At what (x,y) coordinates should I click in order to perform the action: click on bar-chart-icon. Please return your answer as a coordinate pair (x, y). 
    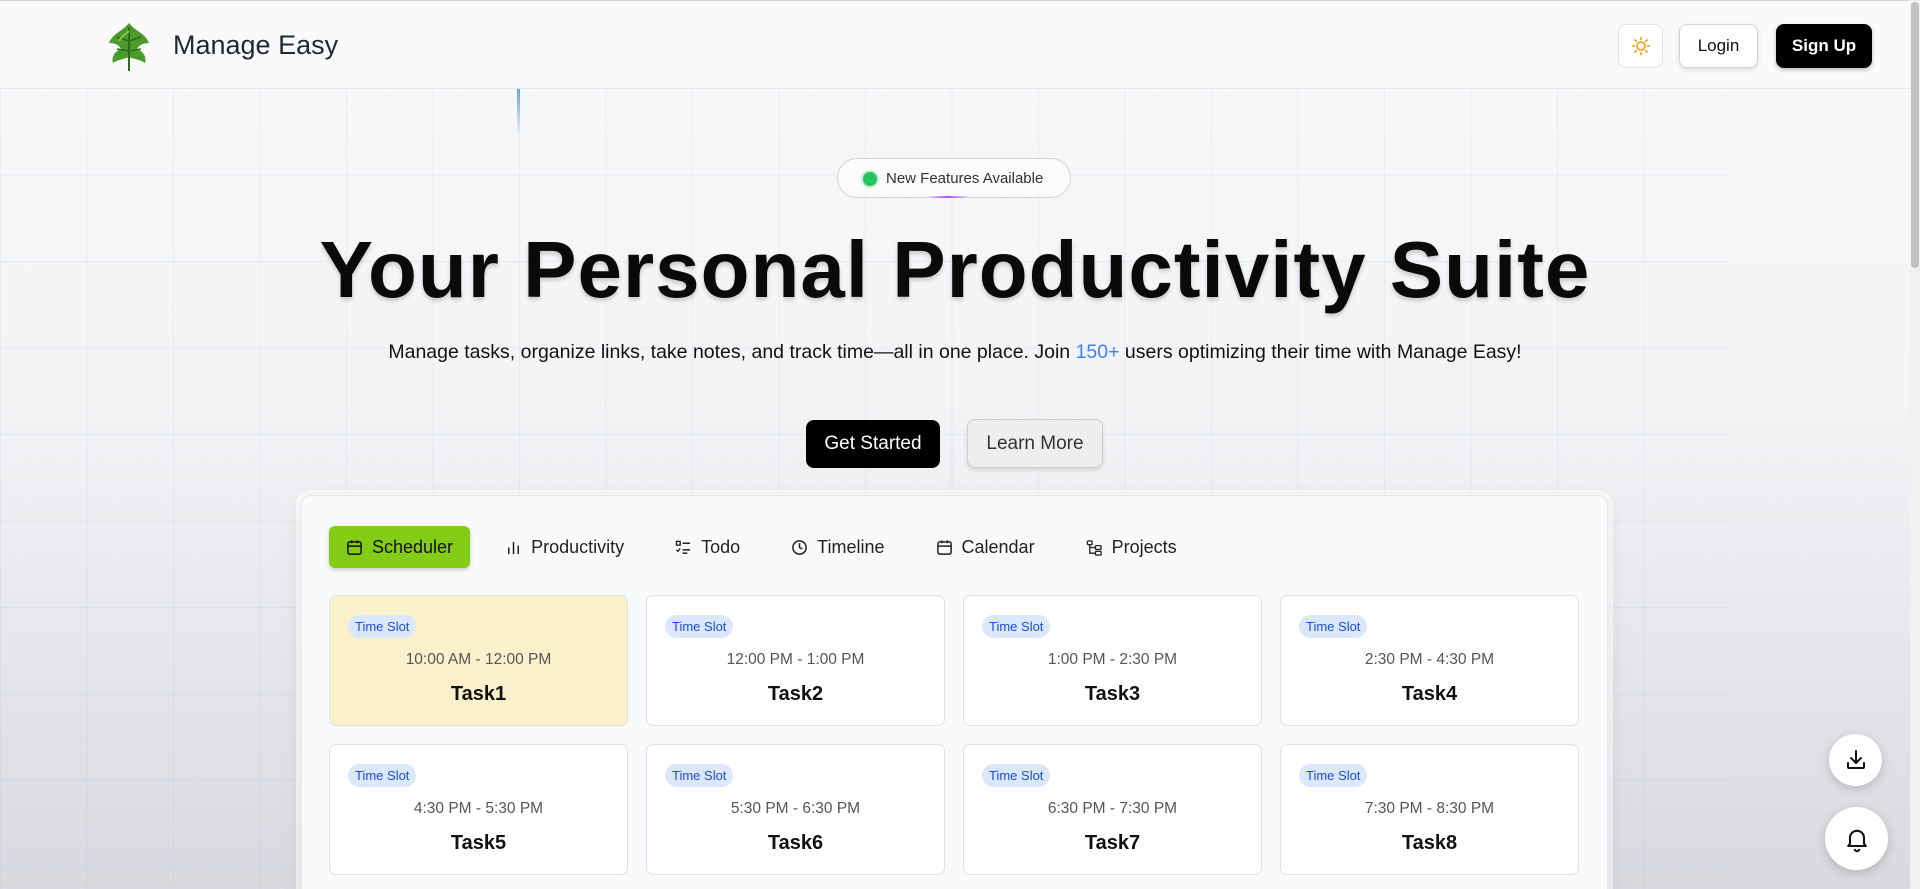
    Looking at the image, I should click on (514, 547).